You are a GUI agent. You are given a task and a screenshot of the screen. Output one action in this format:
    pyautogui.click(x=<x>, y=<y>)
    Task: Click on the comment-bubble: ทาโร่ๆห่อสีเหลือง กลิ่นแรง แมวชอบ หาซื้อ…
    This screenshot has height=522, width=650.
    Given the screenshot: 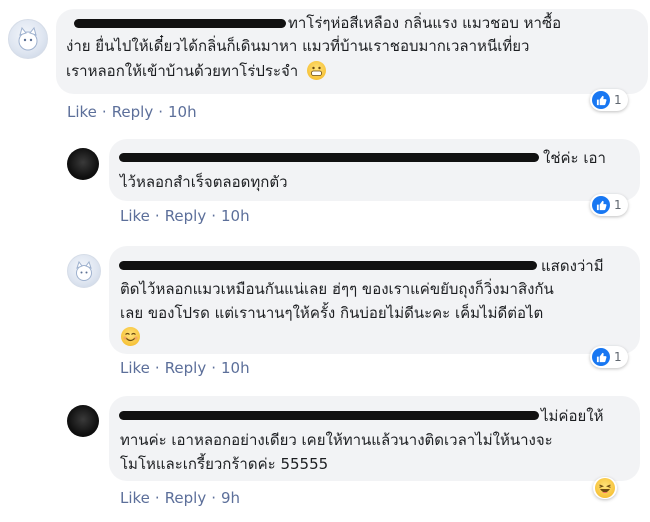 What is the action you would take?
    pyautogui.click(x=352, y=51)
    